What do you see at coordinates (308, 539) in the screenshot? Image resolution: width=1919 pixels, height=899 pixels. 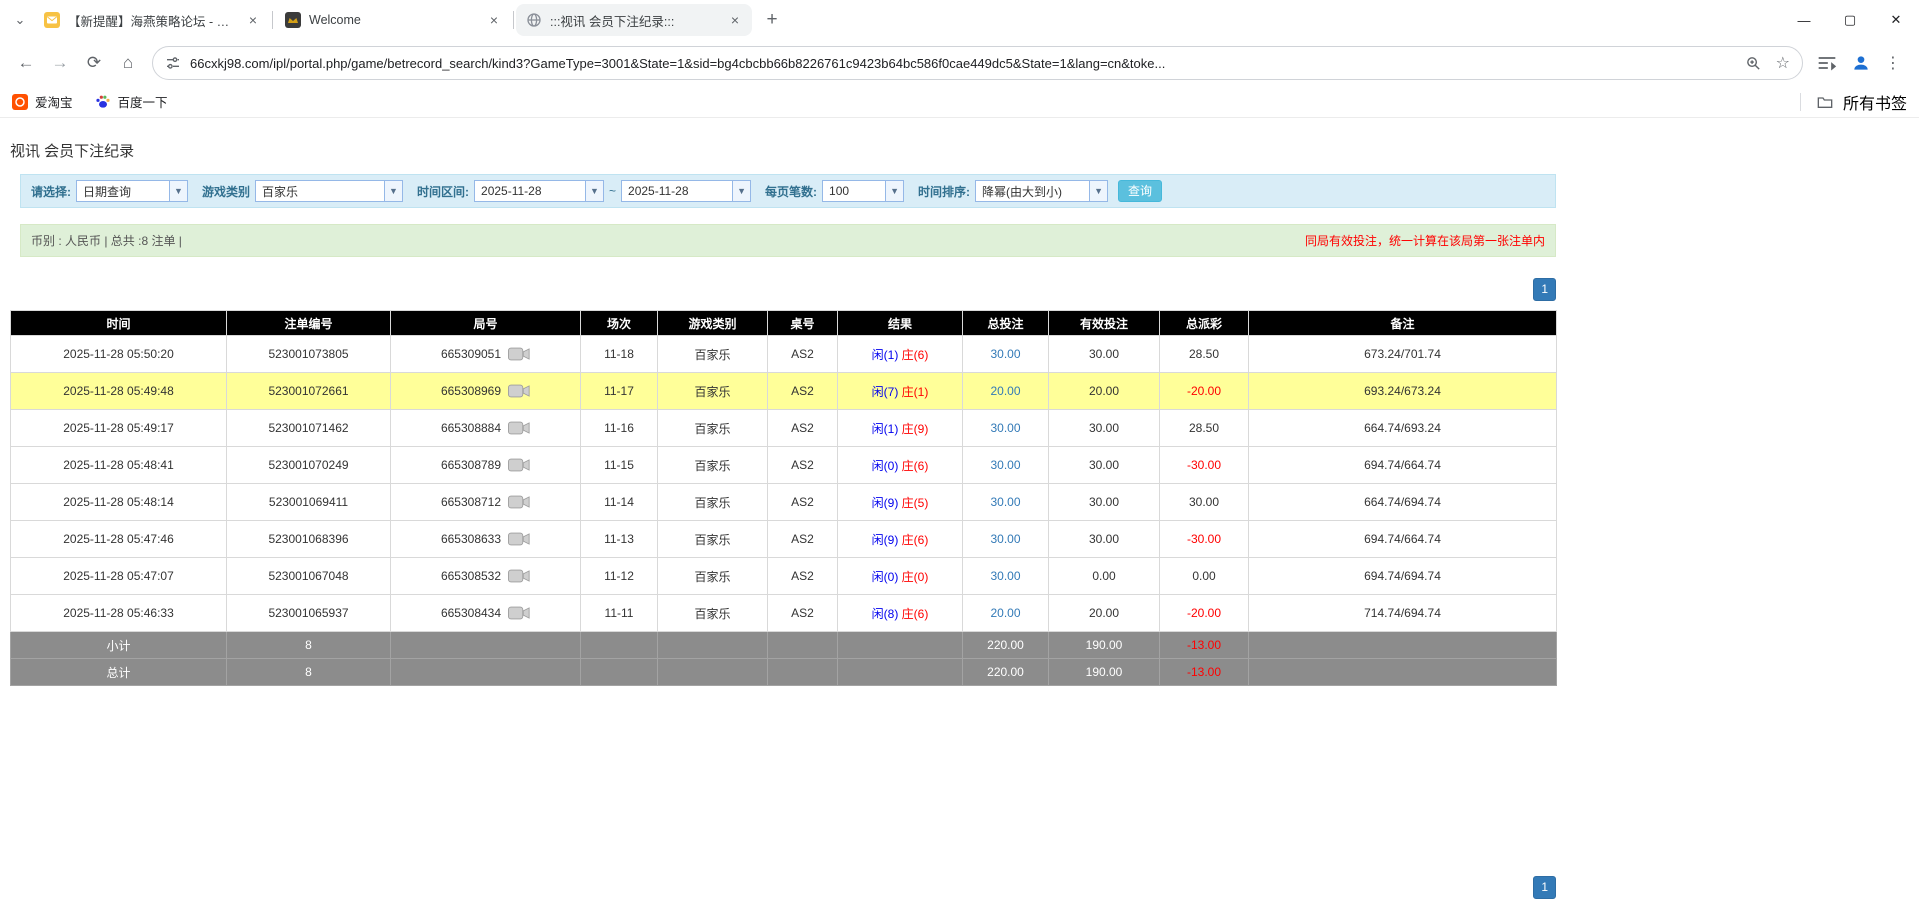 I see `cell-bet-id: 523001068396` at bounding box center [308, 539].